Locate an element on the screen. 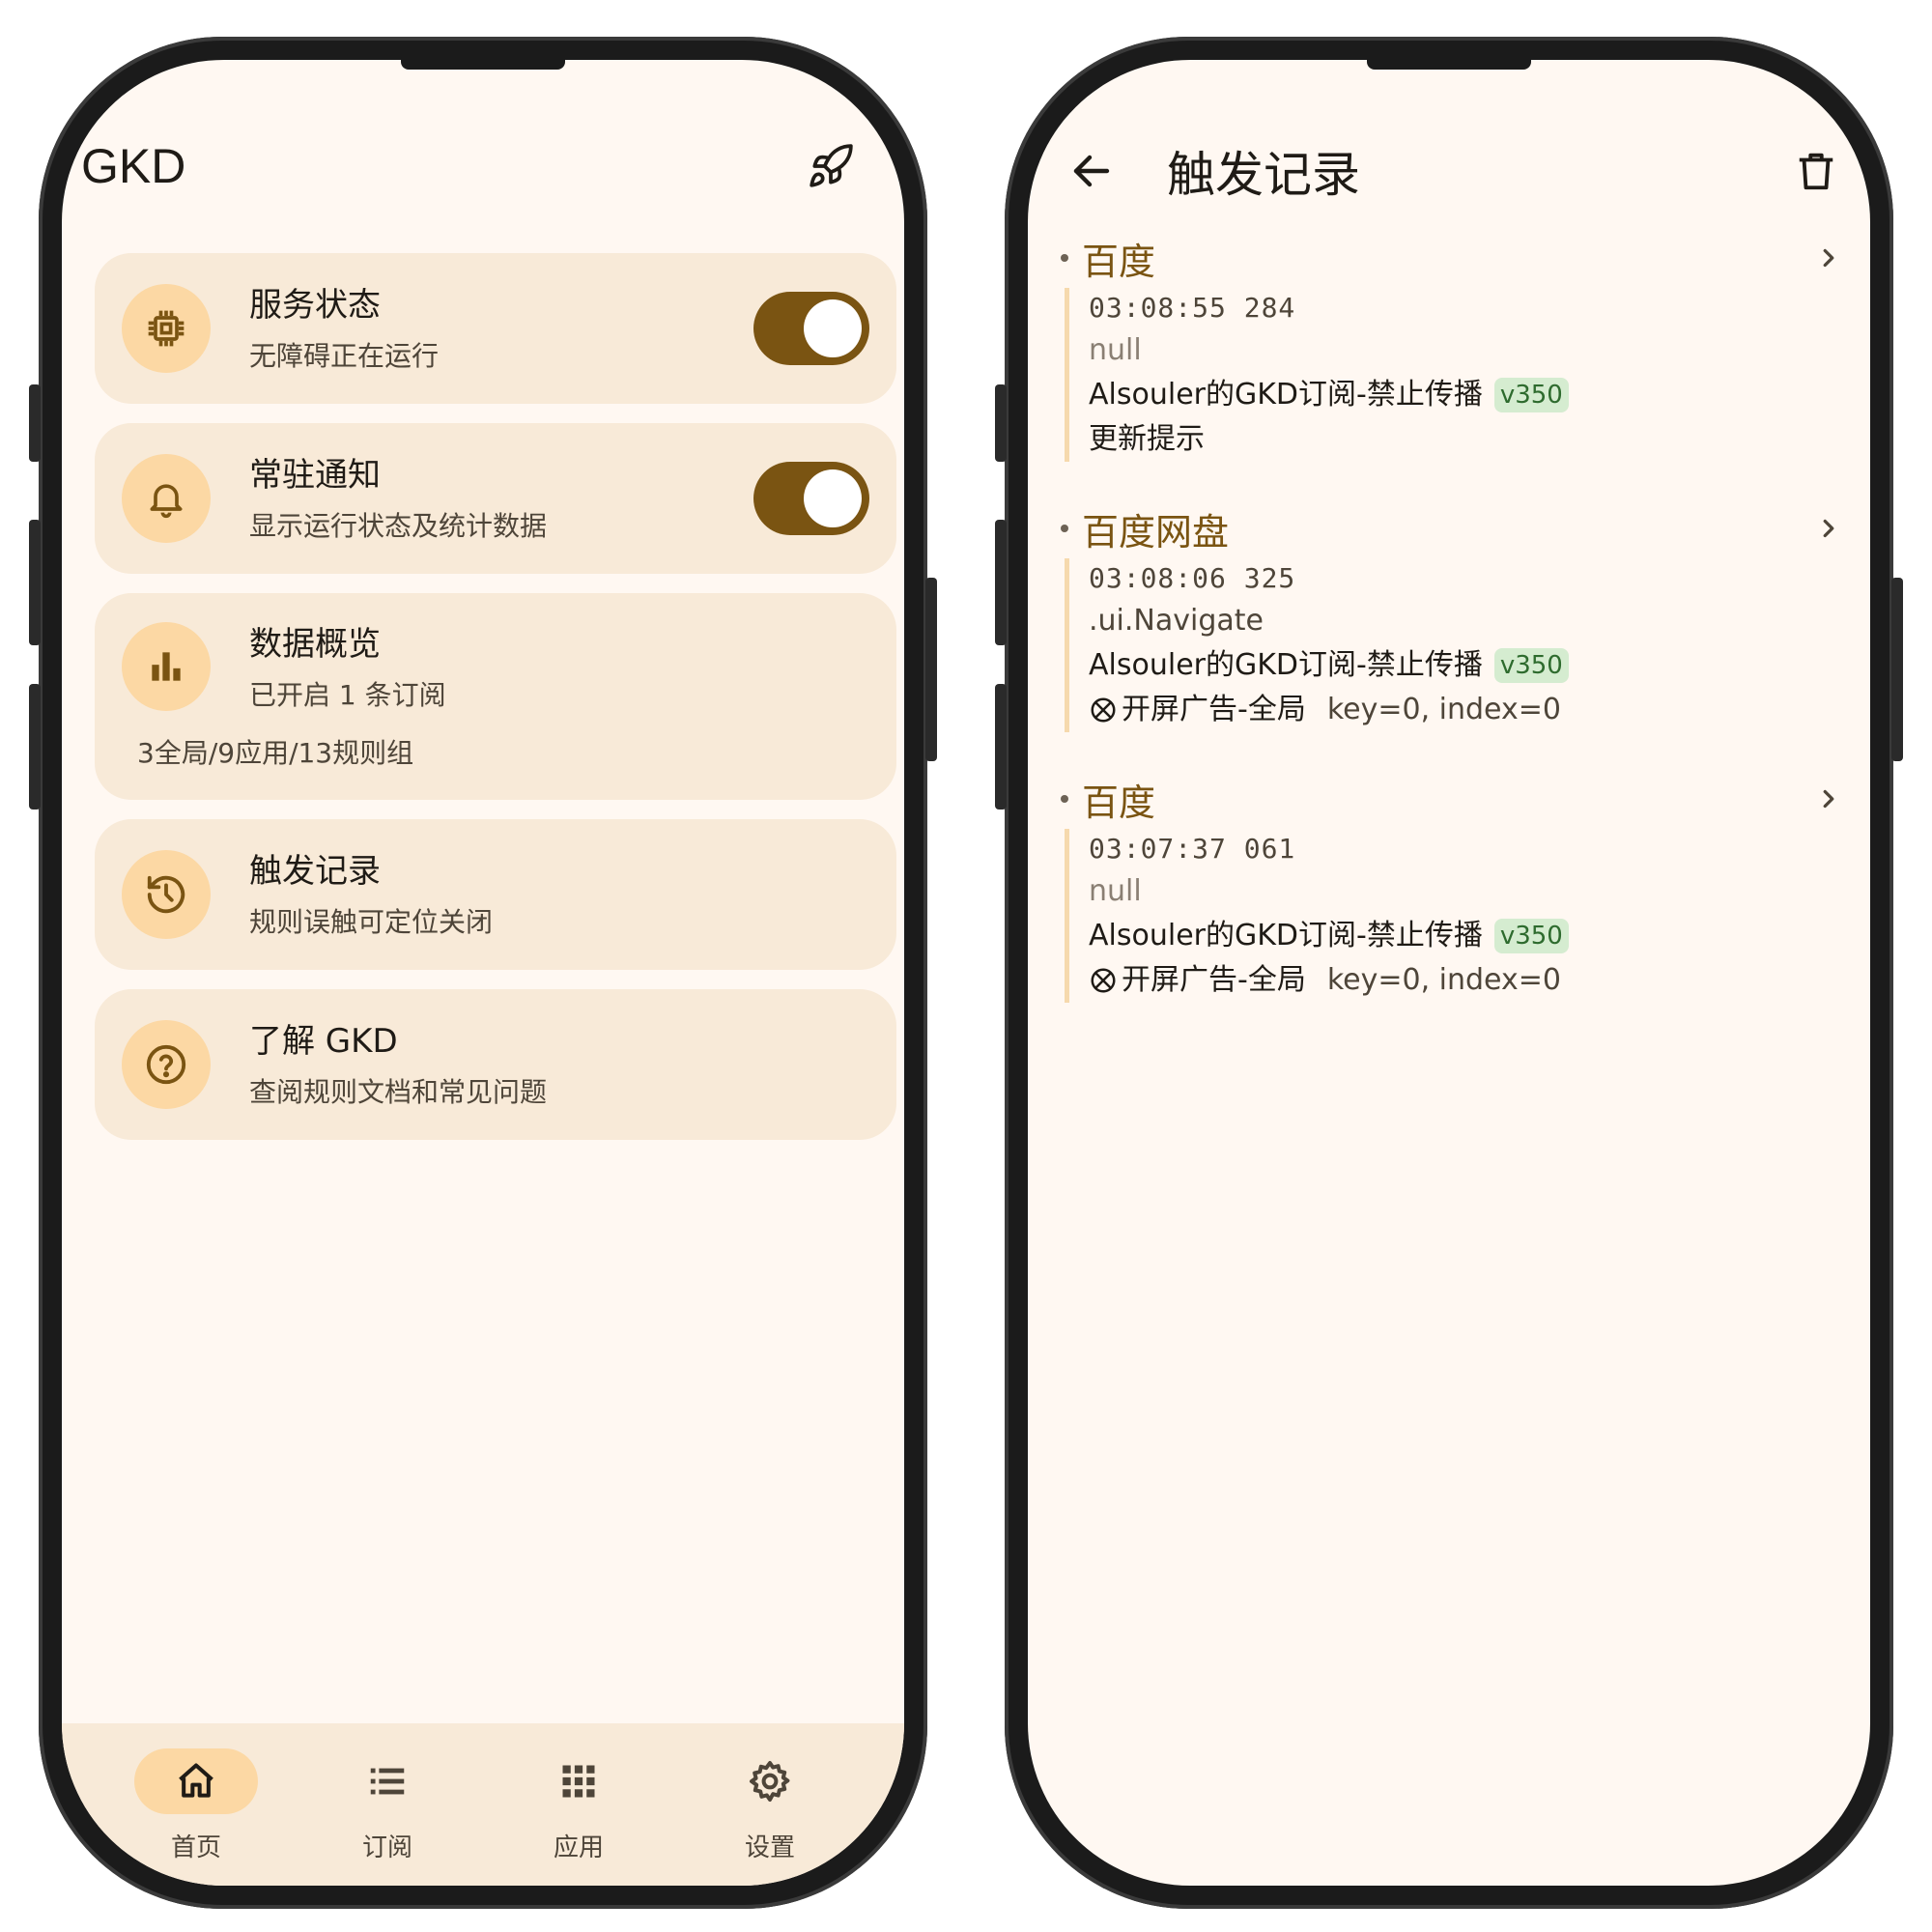 The height and width of the screenshot is (1932, 1932). card-subtitle: 查阅规则文档和常见问题 is located at coordinates (398, 1092).